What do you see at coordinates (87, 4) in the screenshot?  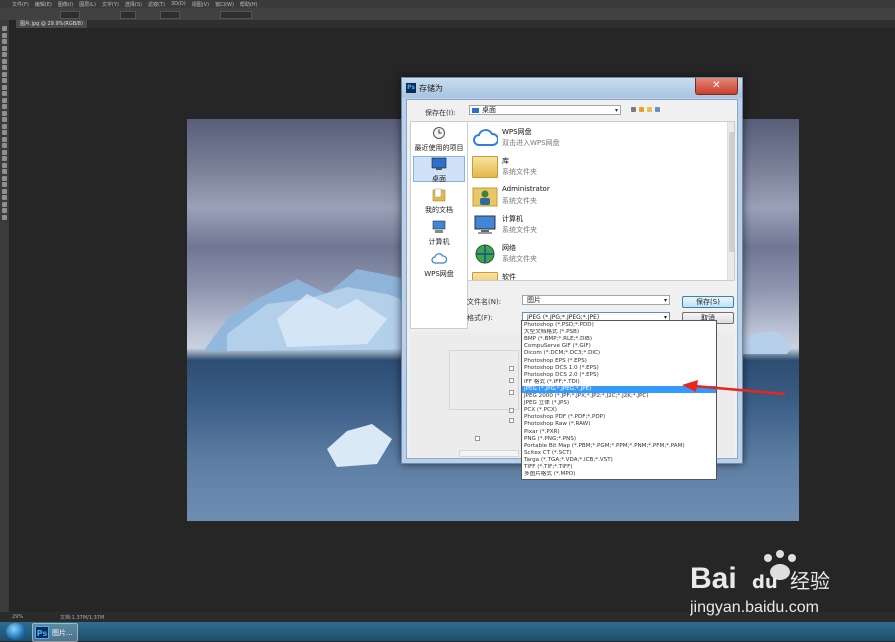 I see `menu-item: 图层(L)` at bounding box center [87, 4].